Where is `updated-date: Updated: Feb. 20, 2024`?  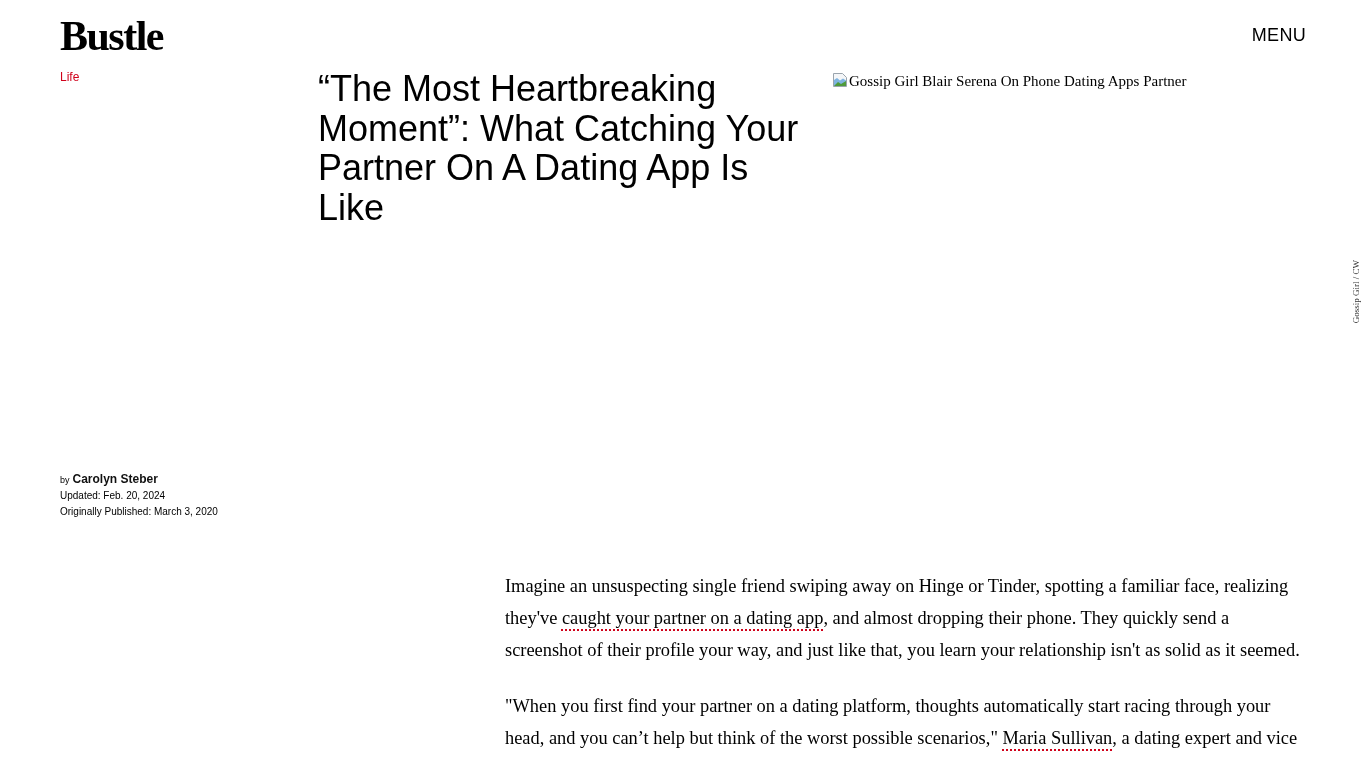
updated-date: Updated: Feb. 20, 2024 is located at coordinates (113, 496).